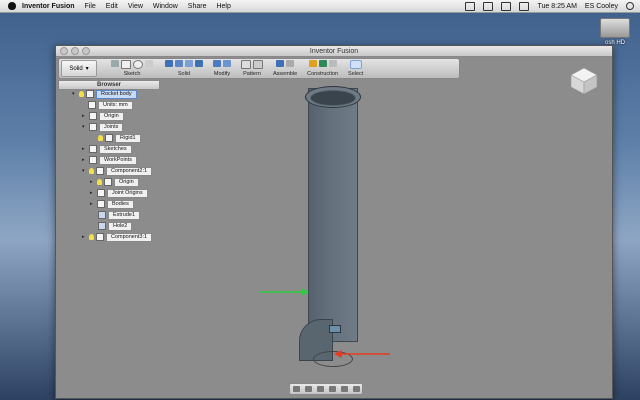 The image size is (640, 400). Describe the element at coordinates (111, 127) in the screenshot. I see `tree-label: Joints` at that location.